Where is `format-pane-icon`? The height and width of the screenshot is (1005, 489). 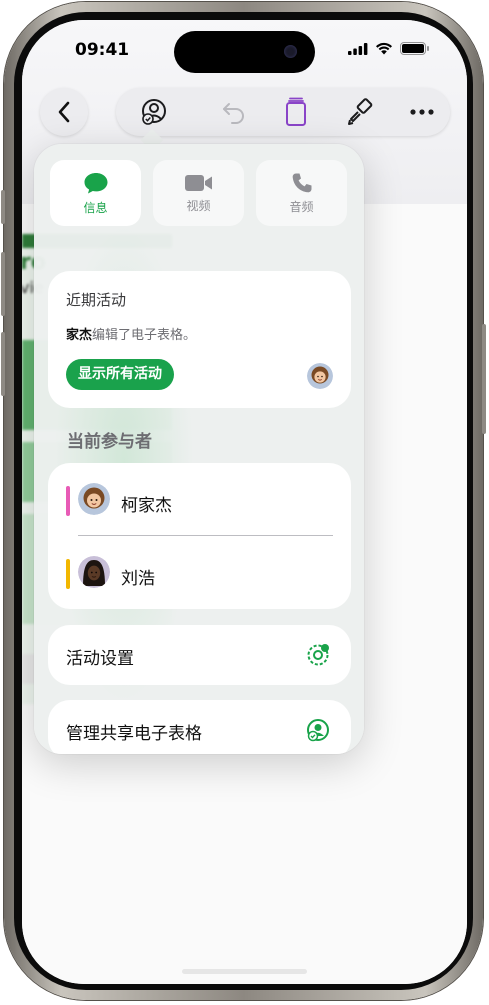
format-pane-icon is located at coordinates (296, 111).